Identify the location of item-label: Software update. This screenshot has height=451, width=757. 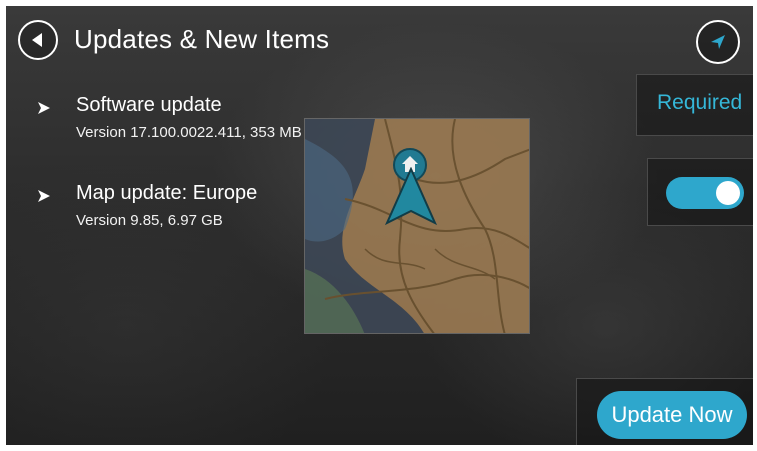
(149, 105).